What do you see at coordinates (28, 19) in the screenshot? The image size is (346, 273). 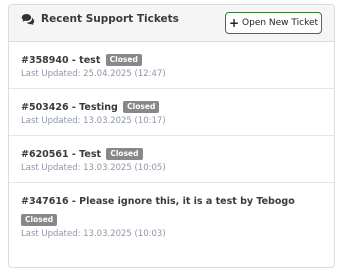 I see `comments-icon` at bounding box center [28, 19].